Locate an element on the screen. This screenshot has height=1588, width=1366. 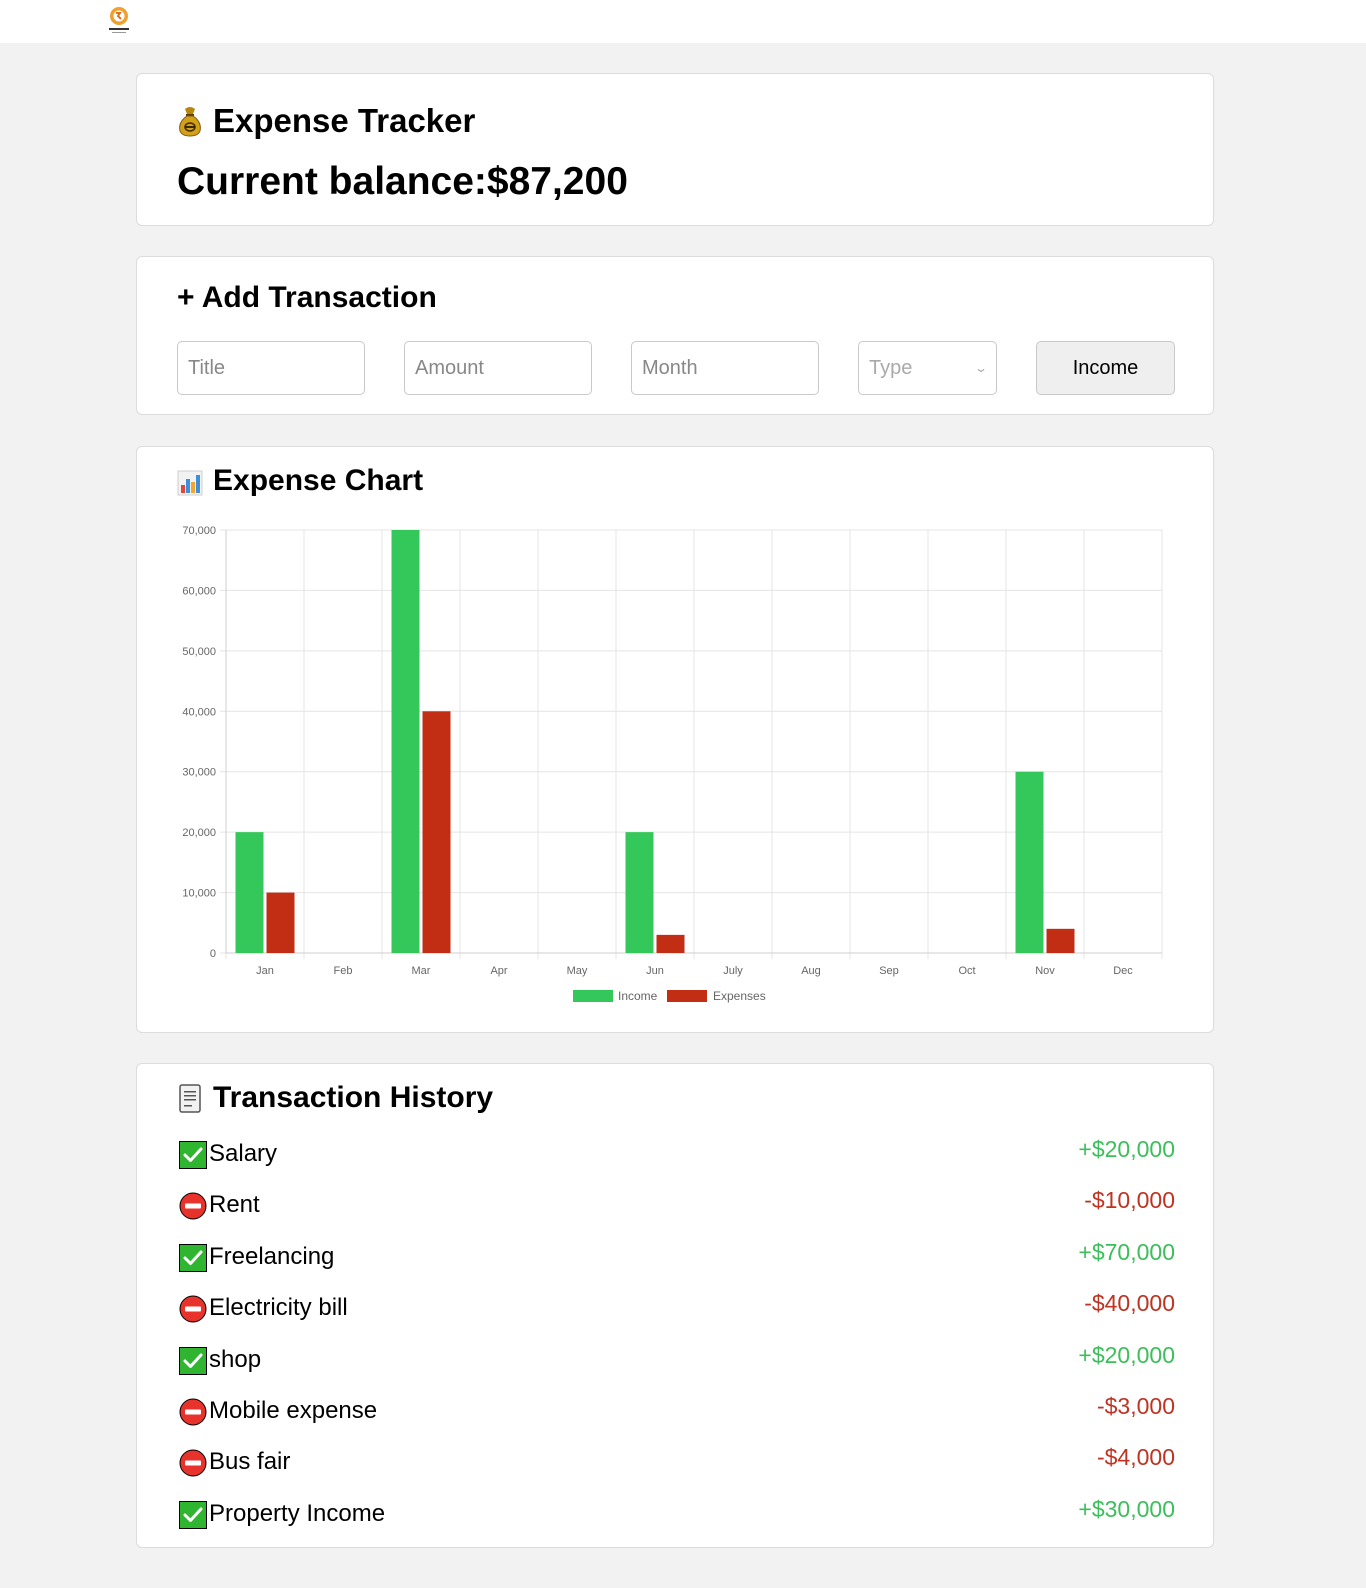
x-tick-label: Feb is located at coordinates (343, 971).